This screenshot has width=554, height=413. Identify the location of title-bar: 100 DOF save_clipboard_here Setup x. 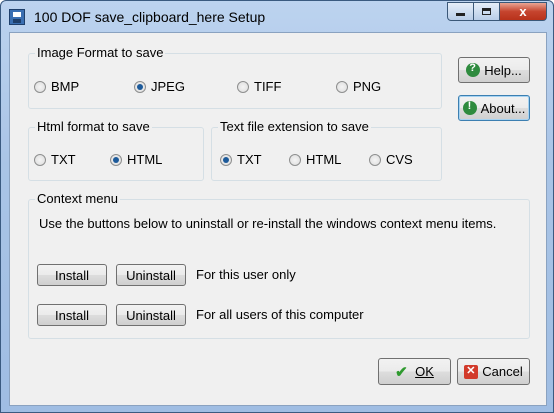
(277, 17).